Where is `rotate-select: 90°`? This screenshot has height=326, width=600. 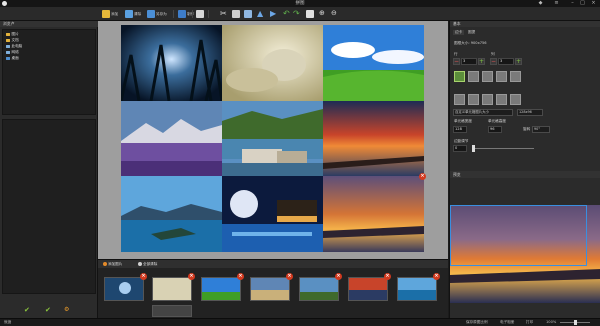
rotate-select: 90° is located at coordinates (541, 129).